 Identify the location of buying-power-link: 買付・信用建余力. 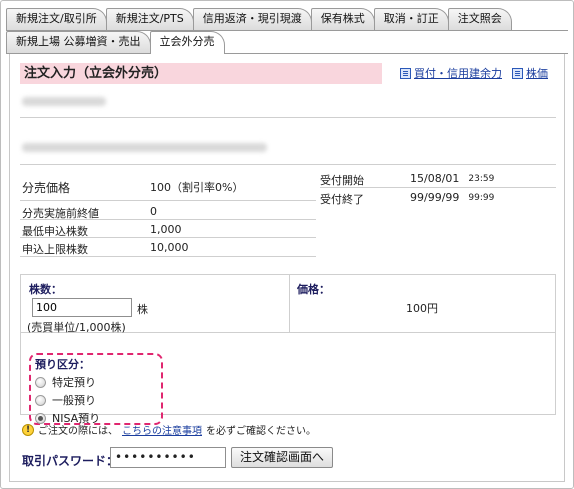
(451, 73).